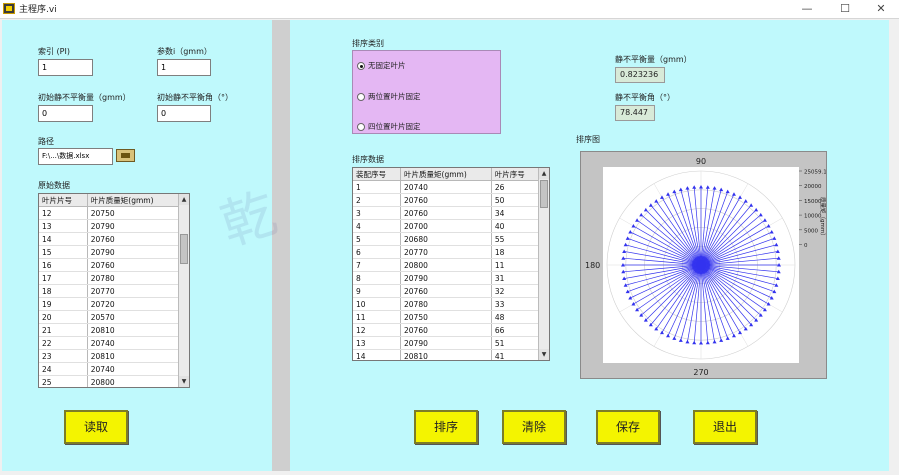  What do you see at coordinates (96, 427) in the screenshot?
I see `read-button: 读取` at bounding box center [96, 427].